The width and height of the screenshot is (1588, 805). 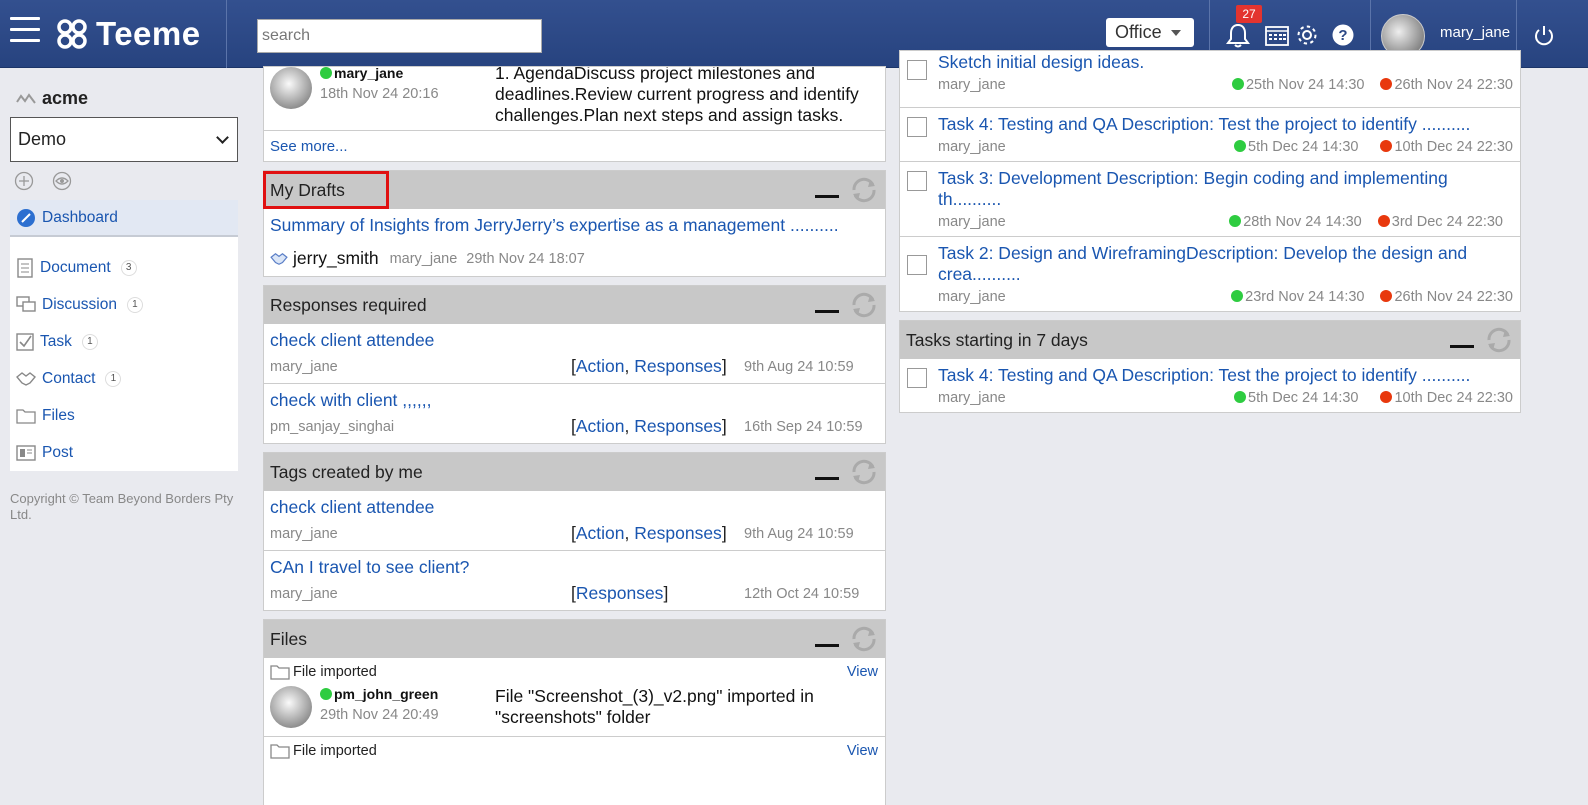 I want to click on calendar-icon, so click(x=1277, y=35).